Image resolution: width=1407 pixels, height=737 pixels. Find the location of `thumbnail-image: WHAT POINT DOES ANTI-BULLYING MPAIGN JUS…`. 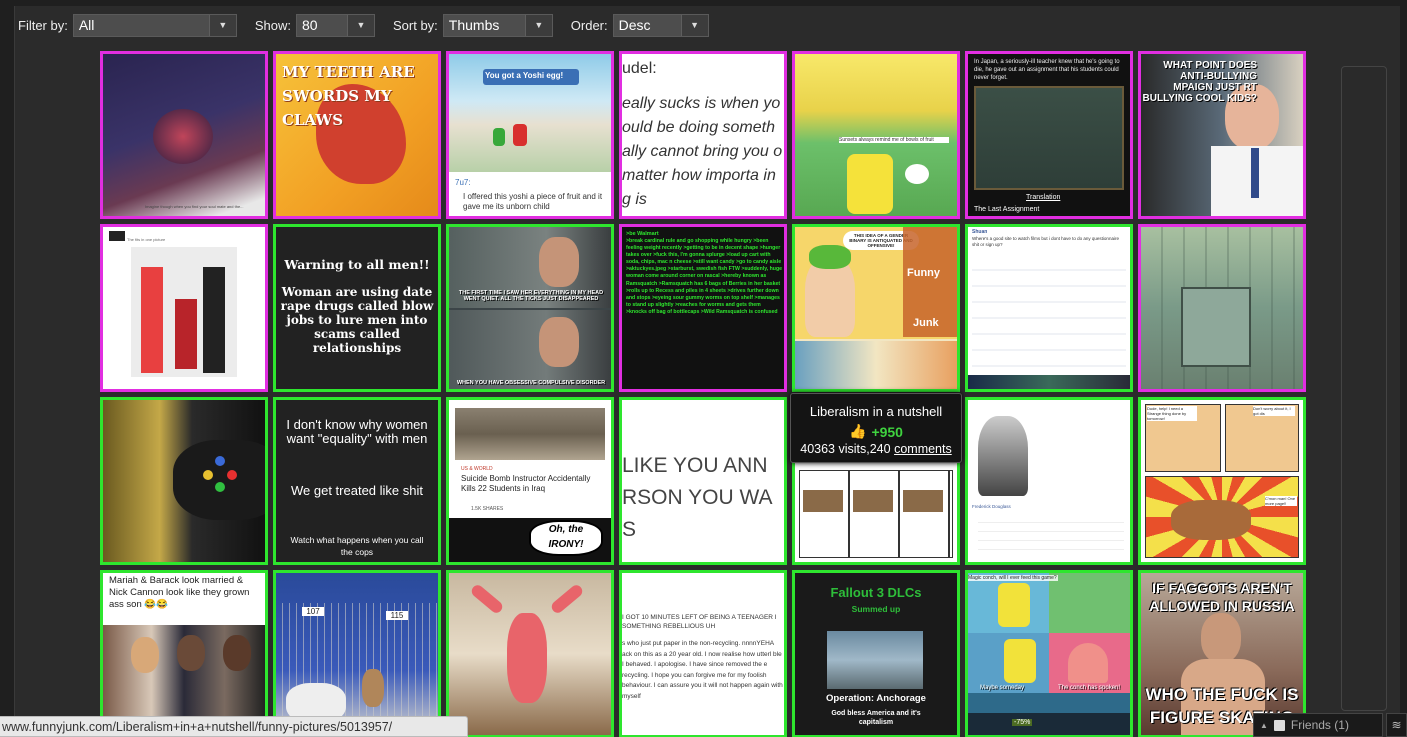

thumbnail-image: WHAT POINT DOES ANTI-BULLYING MPAIGN JUS… is located at coordinates (1222, 135).